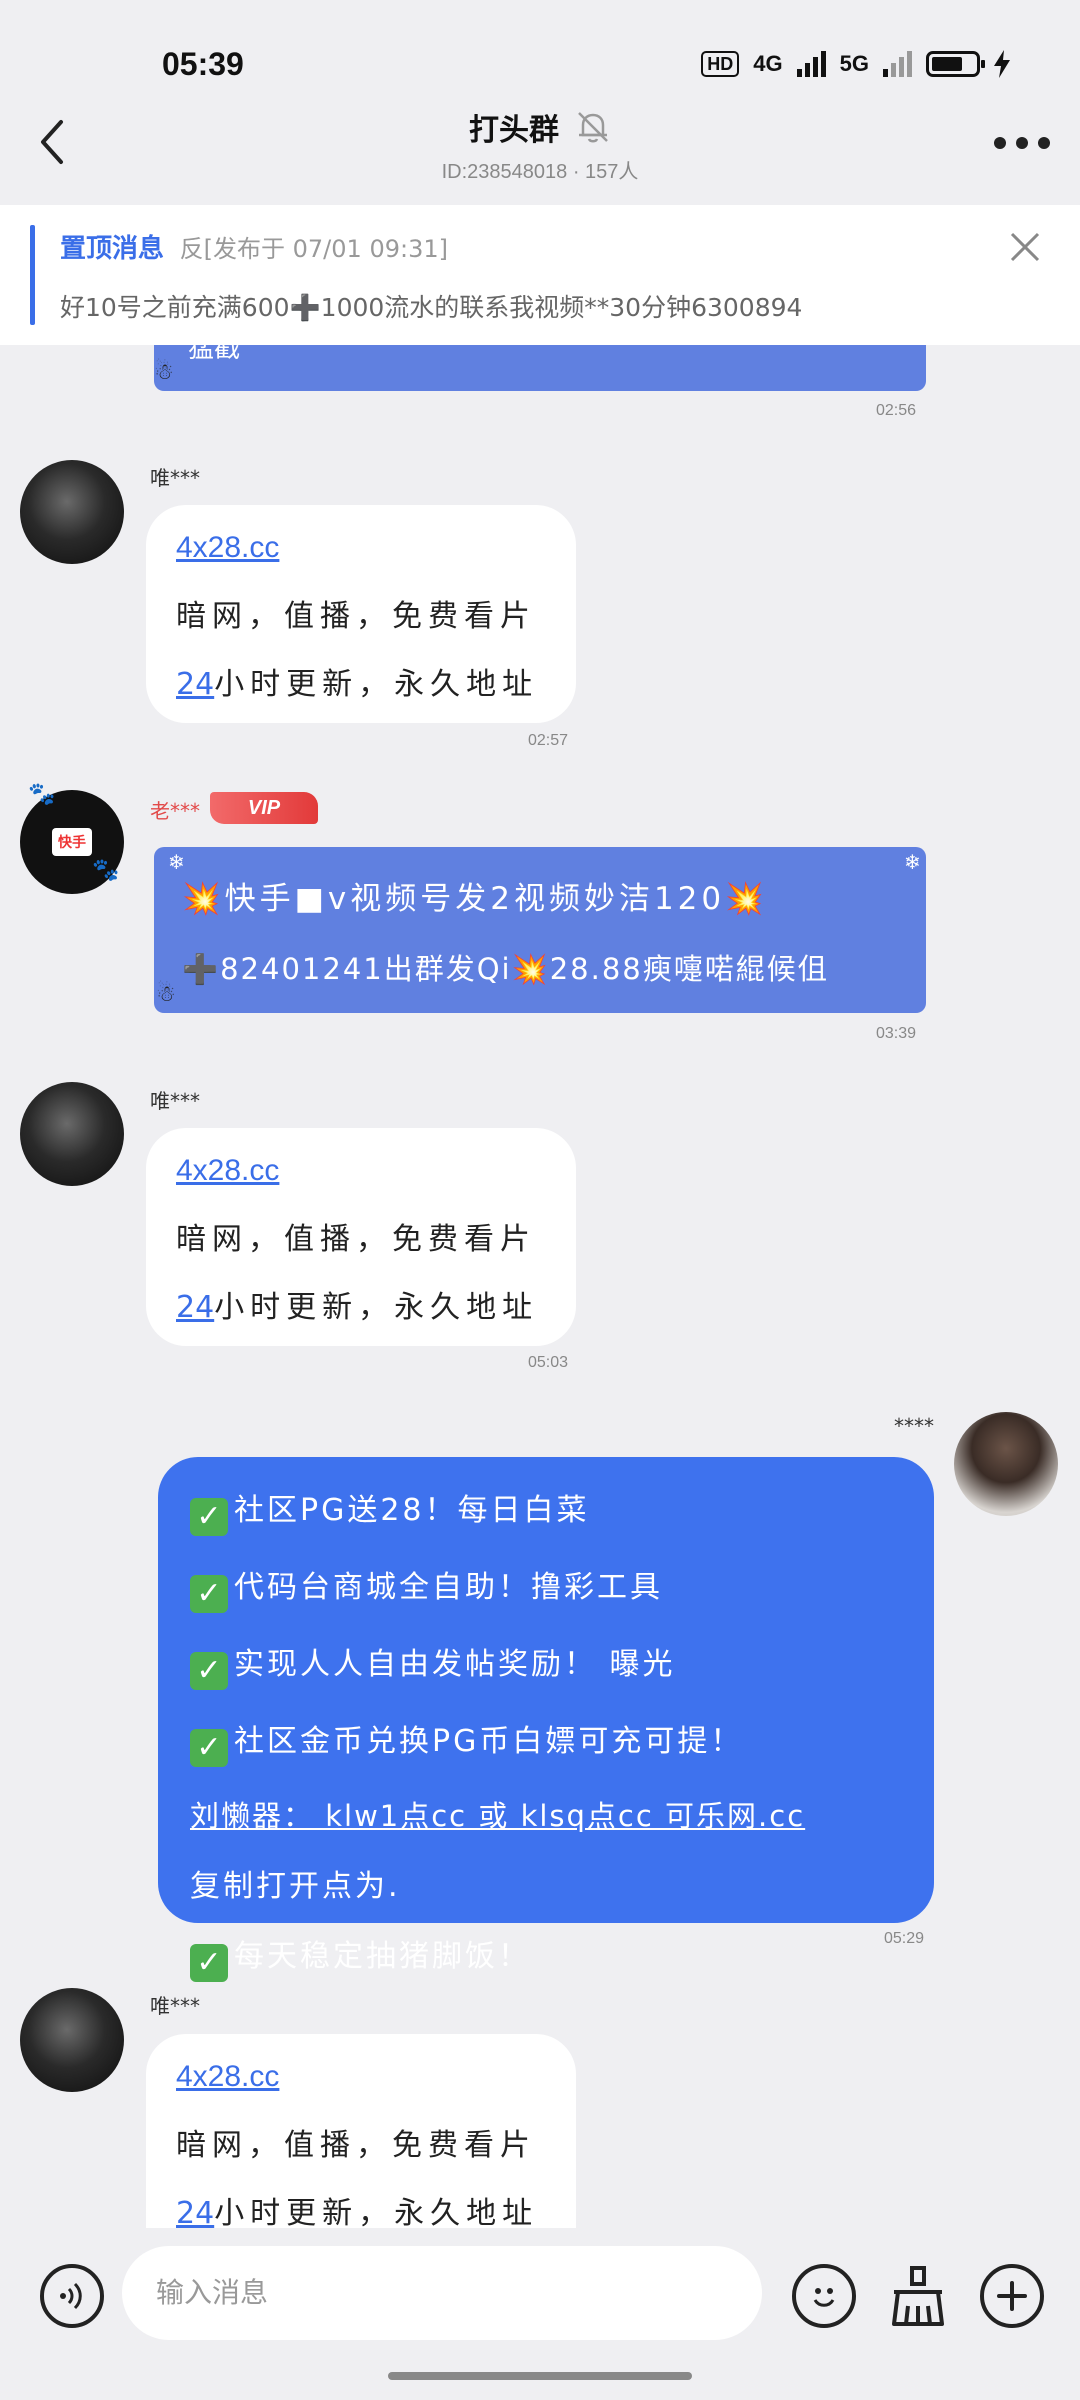 The image size is (1080, 2400). I want to click on vip-badge: VIP, so click(264, 808).